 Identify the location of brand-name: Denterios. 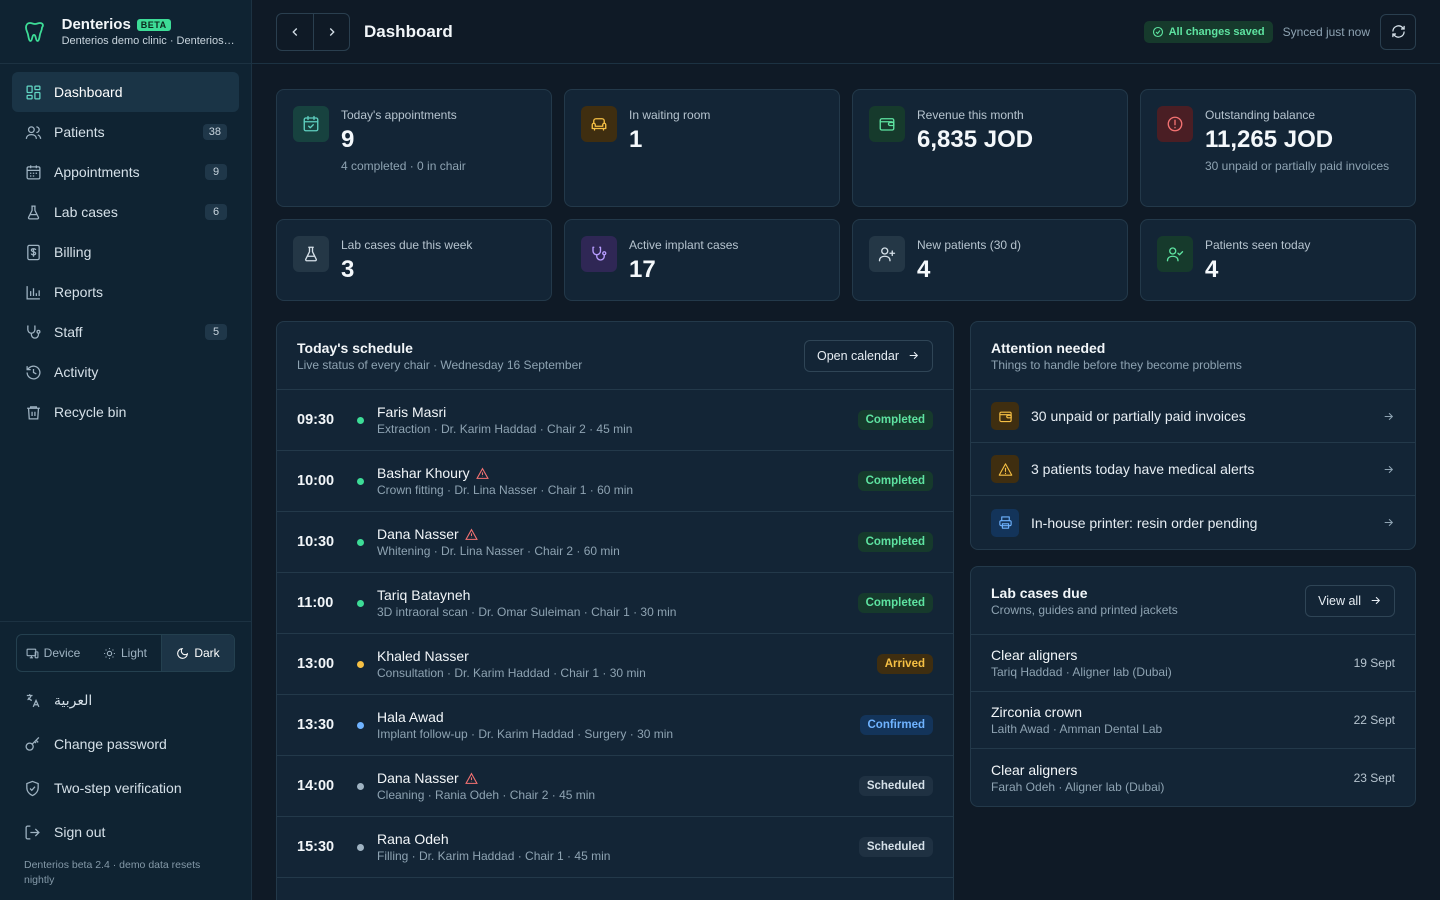
(96, 24).